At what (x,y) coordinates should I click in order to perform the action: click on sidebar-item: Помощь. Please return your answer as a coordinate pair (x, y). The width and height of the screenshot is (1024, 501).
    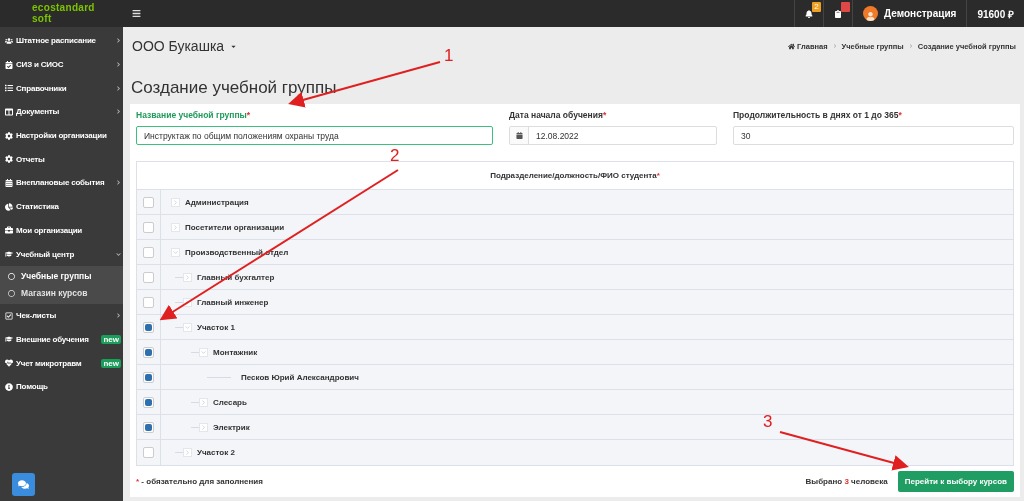
    Looking at the image, I should click on (61, 386).